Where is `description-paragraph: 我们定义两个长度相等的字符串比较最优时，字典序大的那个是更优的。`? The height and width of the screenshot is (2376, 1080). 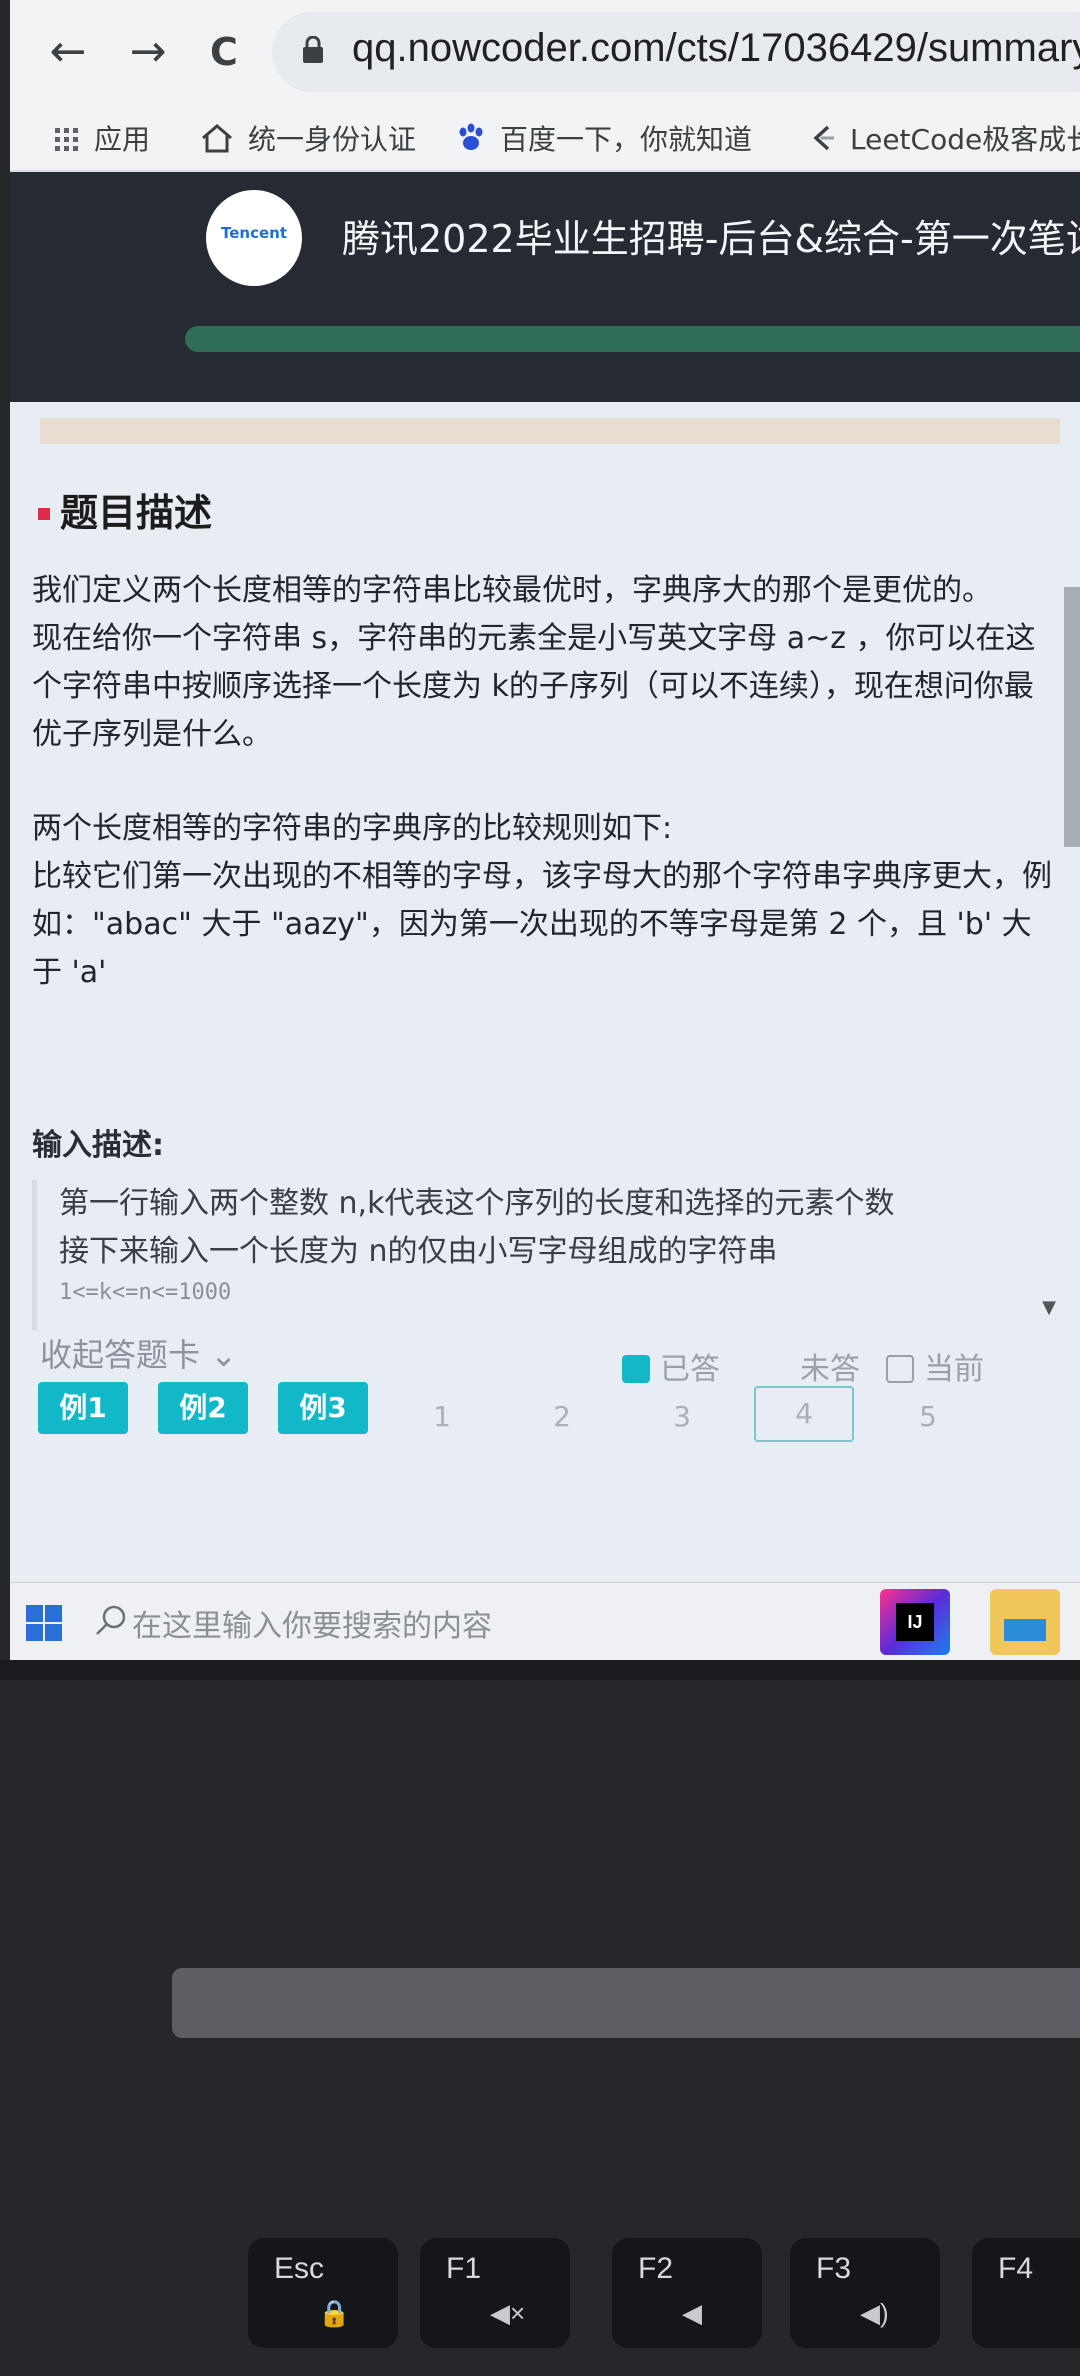
description-paragraph: 我们定义两个长度相等的字符串比较最优时，字典序大的那个是更优的。 is located at coordinates (512, 590).